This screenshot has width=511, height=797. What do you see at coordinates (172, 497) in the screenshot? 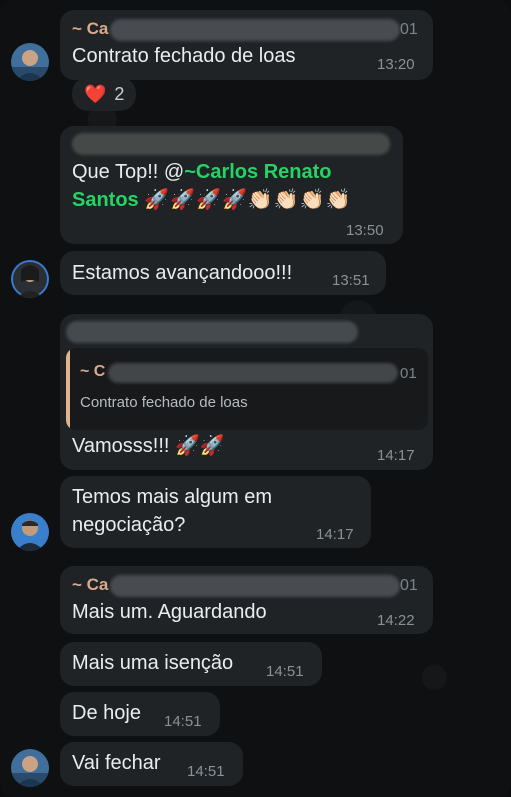
I see `message-text-line1: Temos mais algum em` at bounding box center [172, 497].